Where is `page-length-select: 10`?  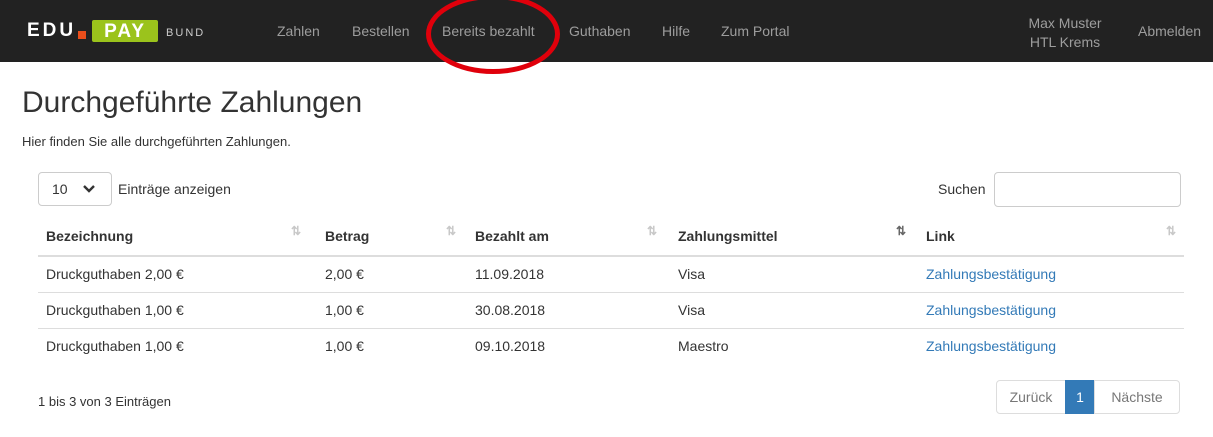
page-length-select: 10 is located at coordinates (75, 189).